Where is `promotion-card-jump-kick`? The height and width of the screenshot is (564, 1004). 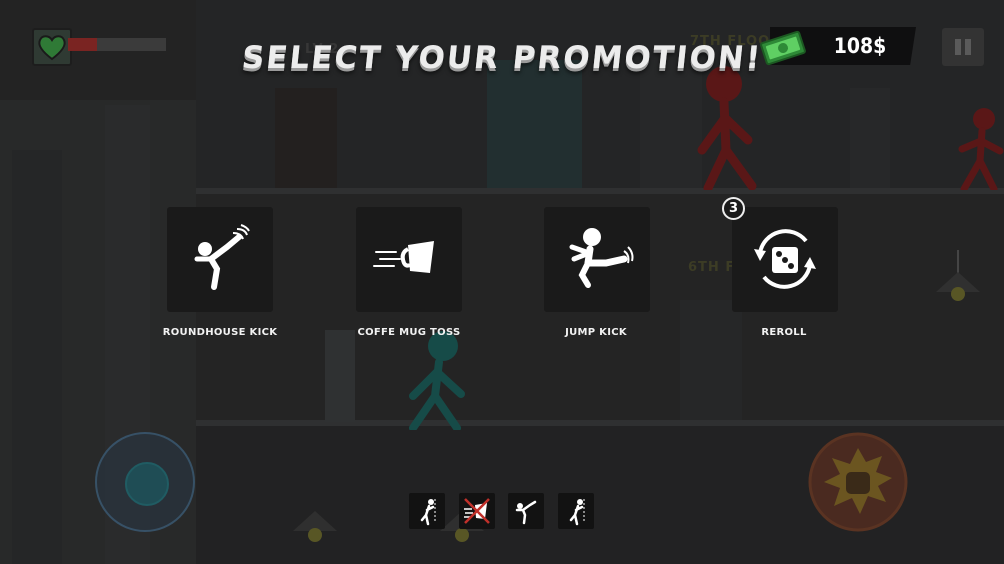
promotion-card-jump-kick is located at coordinates (597, 259).